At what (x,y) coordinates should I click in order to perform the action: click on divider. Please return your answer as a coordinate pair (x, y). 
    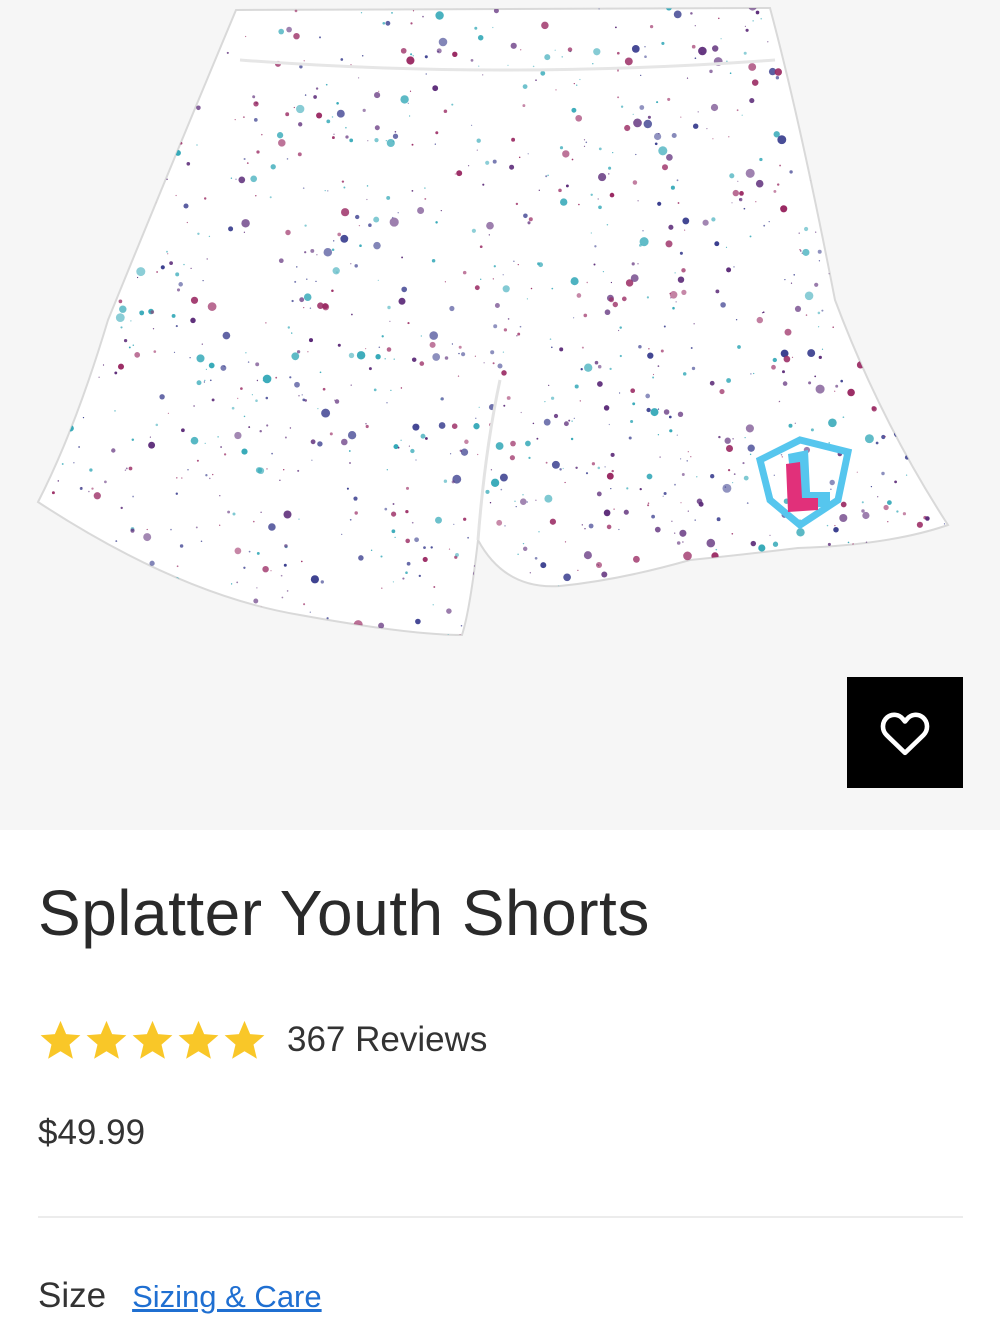
    Looking at the image, I should click on (500, 1217).